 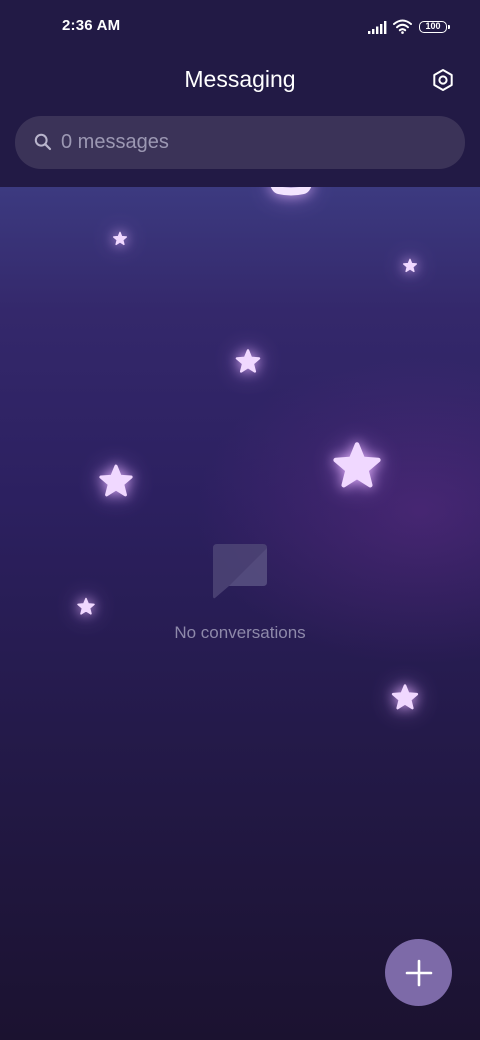 What do you see at coordinates (43, 142) in the screenshot?
I see `search-icon` at bounding box center [43, 142].